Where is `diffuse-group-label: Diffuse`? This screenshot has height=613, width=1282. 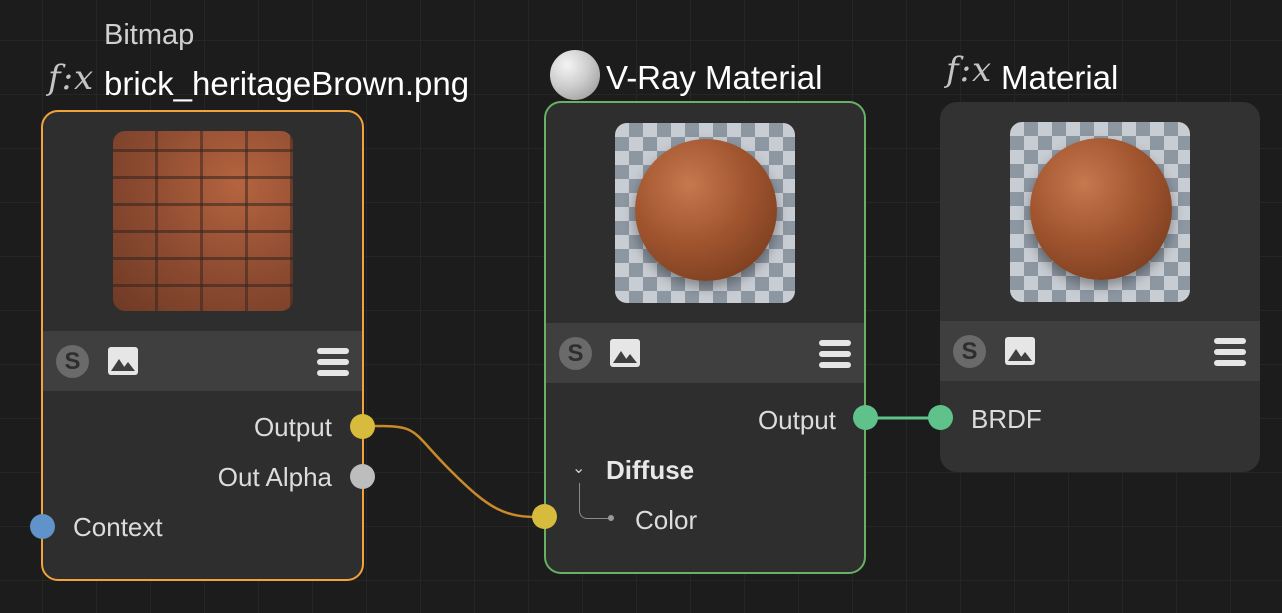
diffuse-group-label: Diffuse is located at coordinates (650, 470).